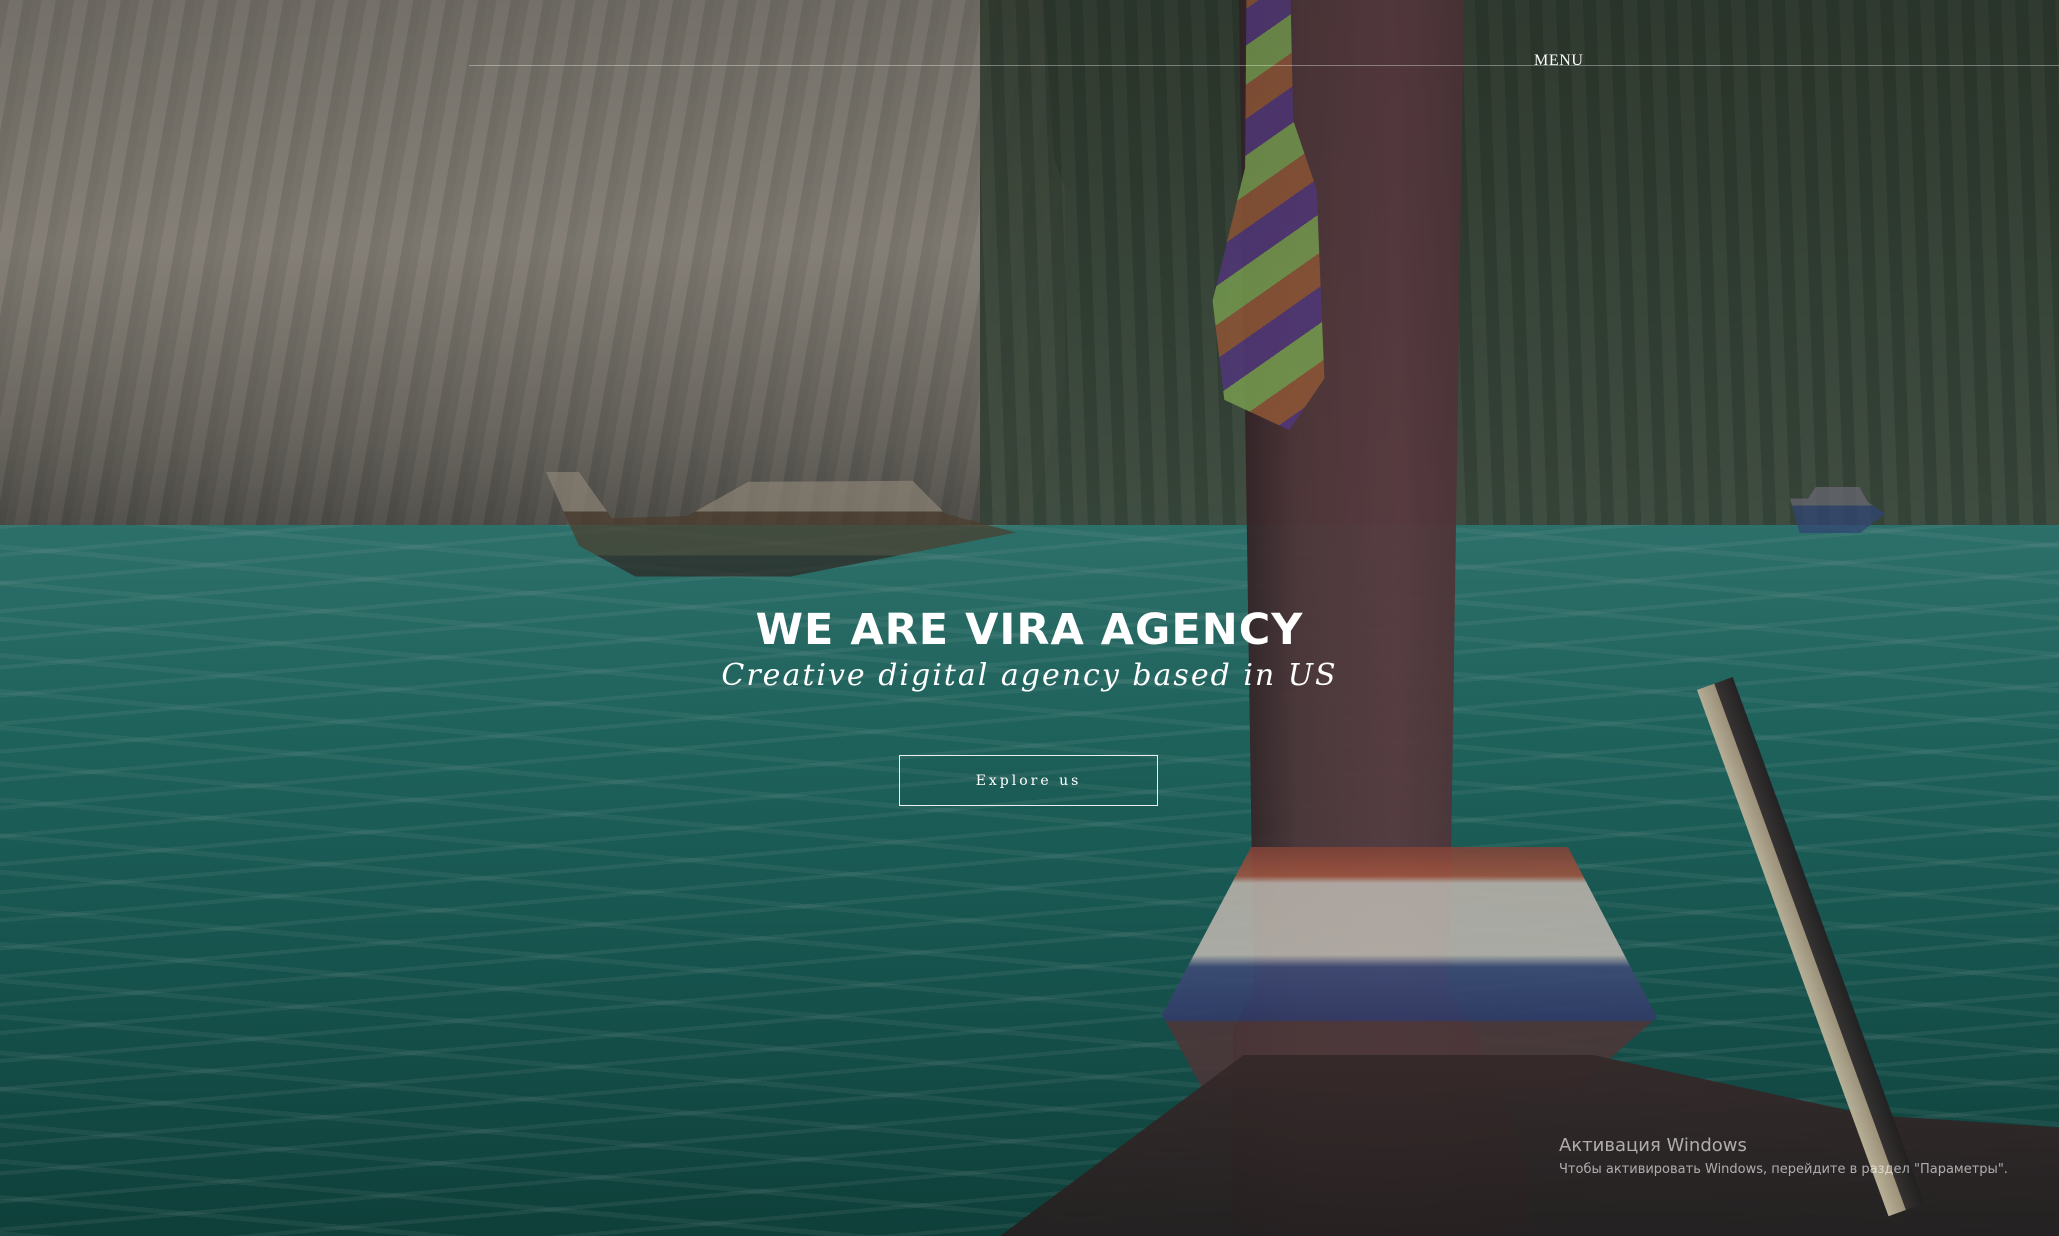  What do you see at coordinates (1029, 630) in the screenshot?
I see `hero-title: WE ARE VIRA AGENCY` at bounding box center [1029, 630].